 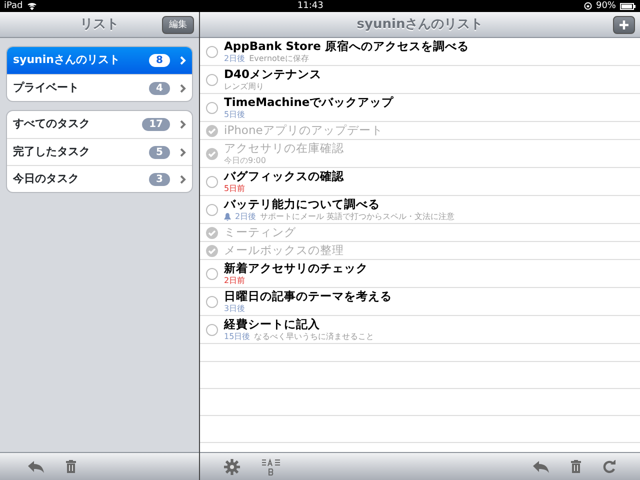 What do you see at coordinates (235, 189) in the screenshot?
I see `due-date: 5日前` at bounding box center [235, 189].